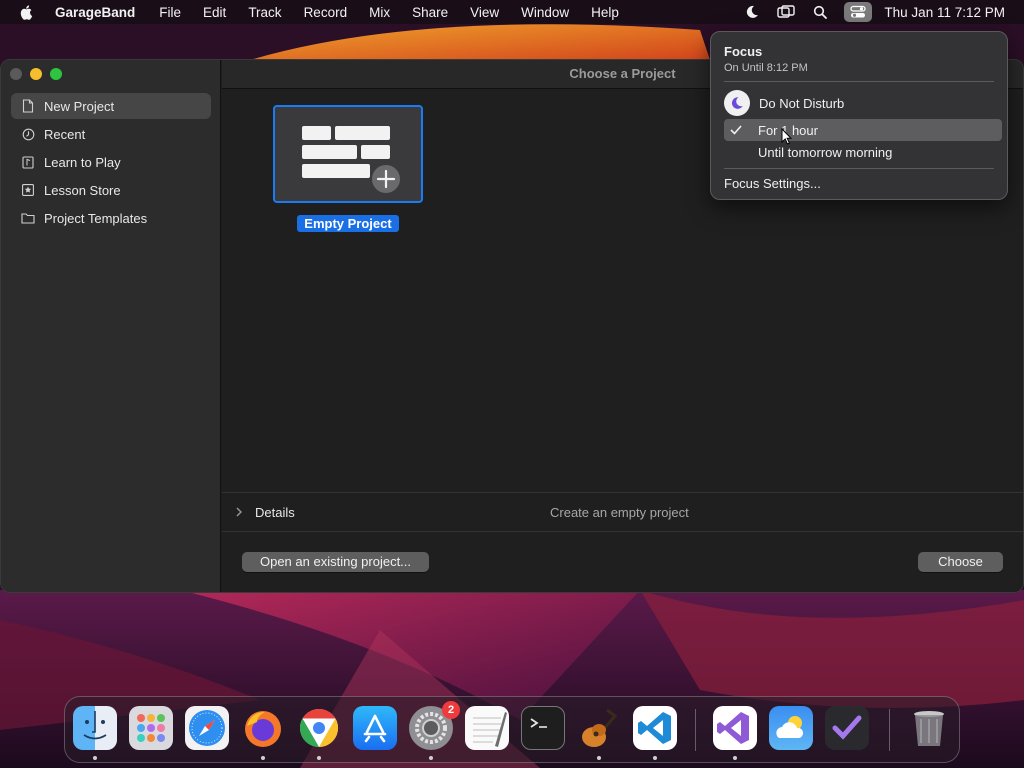  Describe the element at coordinates (737, 103) in the screenshot. I see `moon-icon` at that location.